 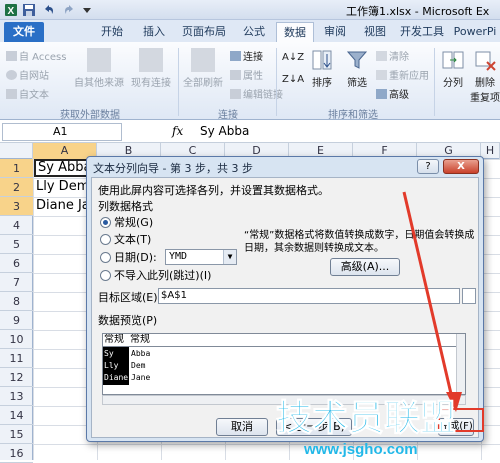 I want to click on row-header: 12, so click(x=16, y=377).